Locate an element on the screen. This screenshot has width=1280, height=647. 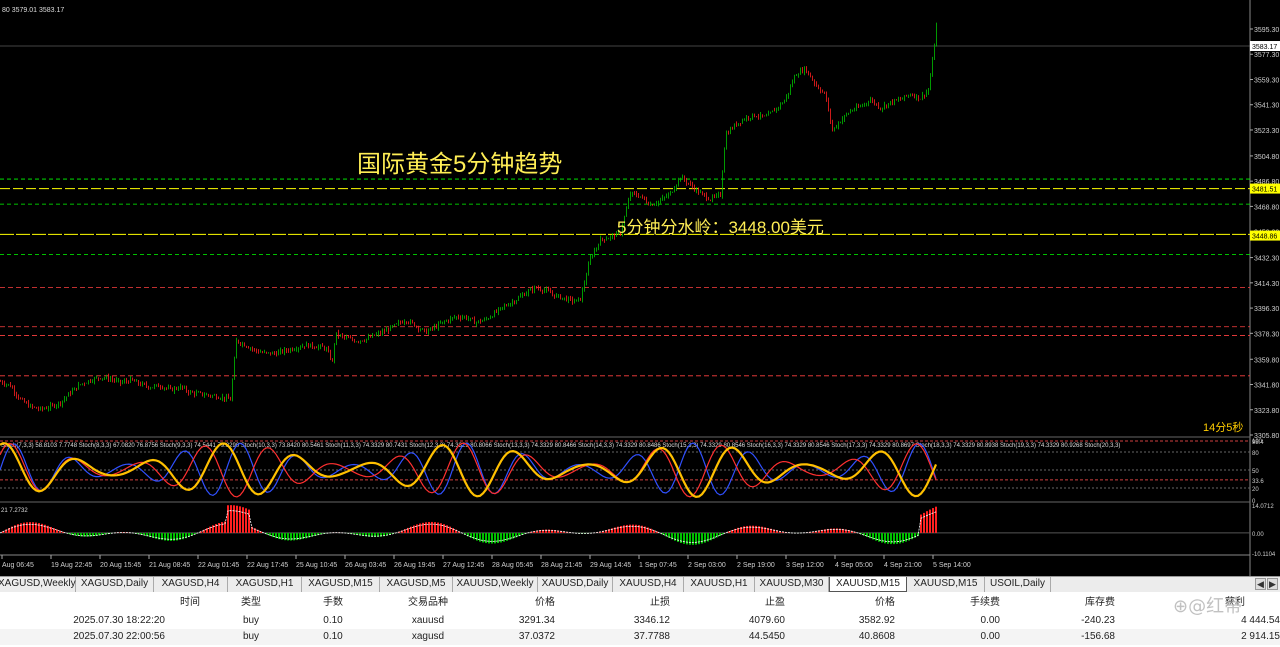
time-tick-label: 28 Aug 05:45 is located at coordinates (512, 565).